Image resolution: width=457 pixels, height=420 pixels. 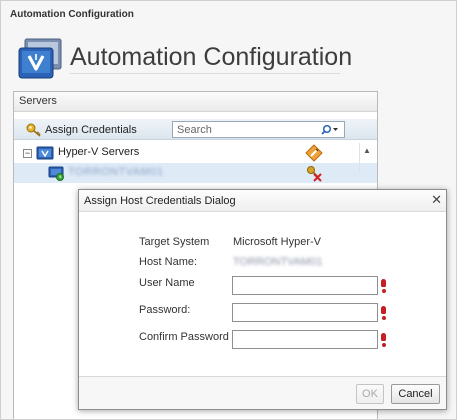 What do you see at coordinates (56, 173) in the screenshot?
I see `server-node-icon` at bounding box center [56, 173].